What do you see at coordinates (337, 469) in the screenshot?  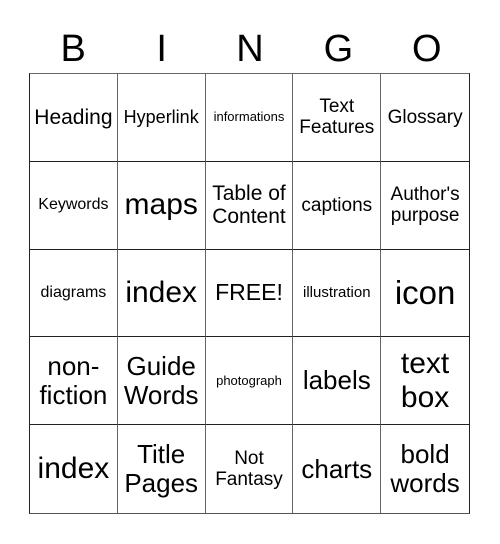 I see `bingo-cell: charts` at bounding box center [337, 469].